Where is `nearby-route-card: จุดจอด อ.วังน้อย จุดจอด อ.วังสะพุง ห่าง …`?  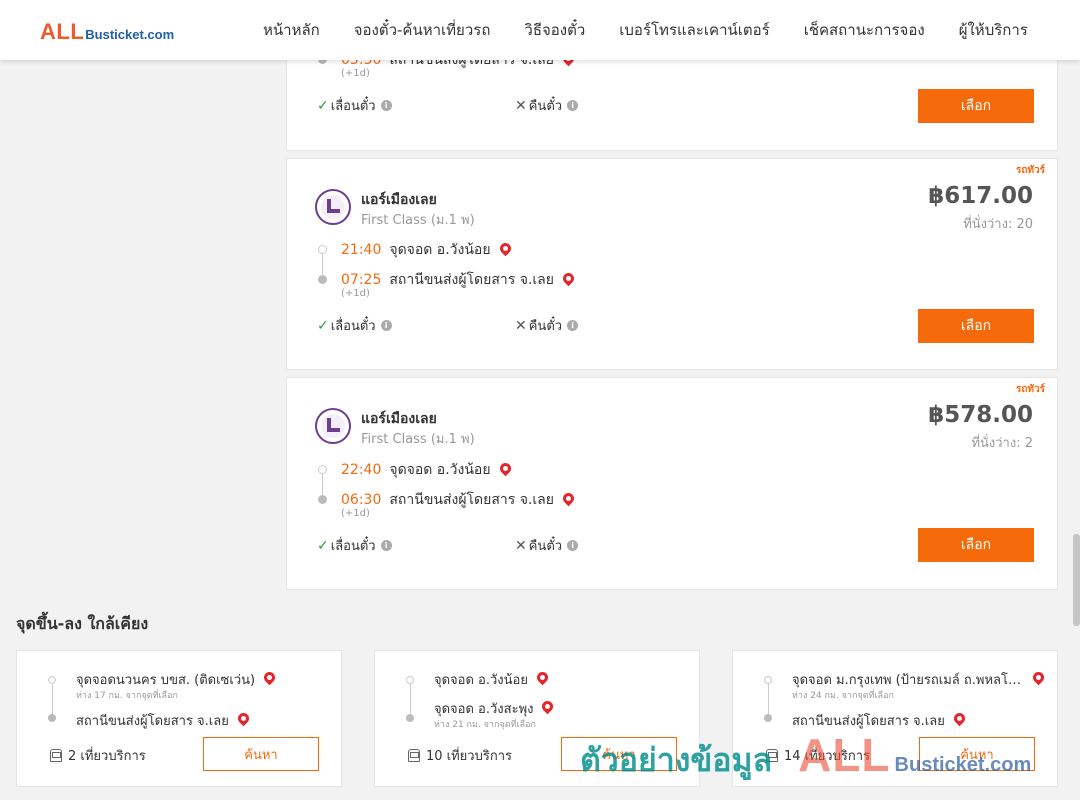 nearby-route-card: จุดจอด อ.วังน้อย จุดจอด อ.วังสะพุง ห่าง … is located at coordinates (537, 718).